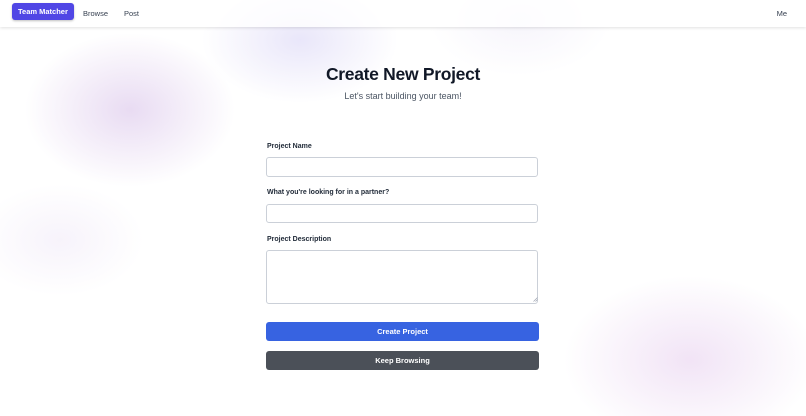 Image resolution: width=806 pixels, height=416 pixels. Describe the element at coordinates (402, 277) in the screenshot. I see `project-description-textarea` at that location.